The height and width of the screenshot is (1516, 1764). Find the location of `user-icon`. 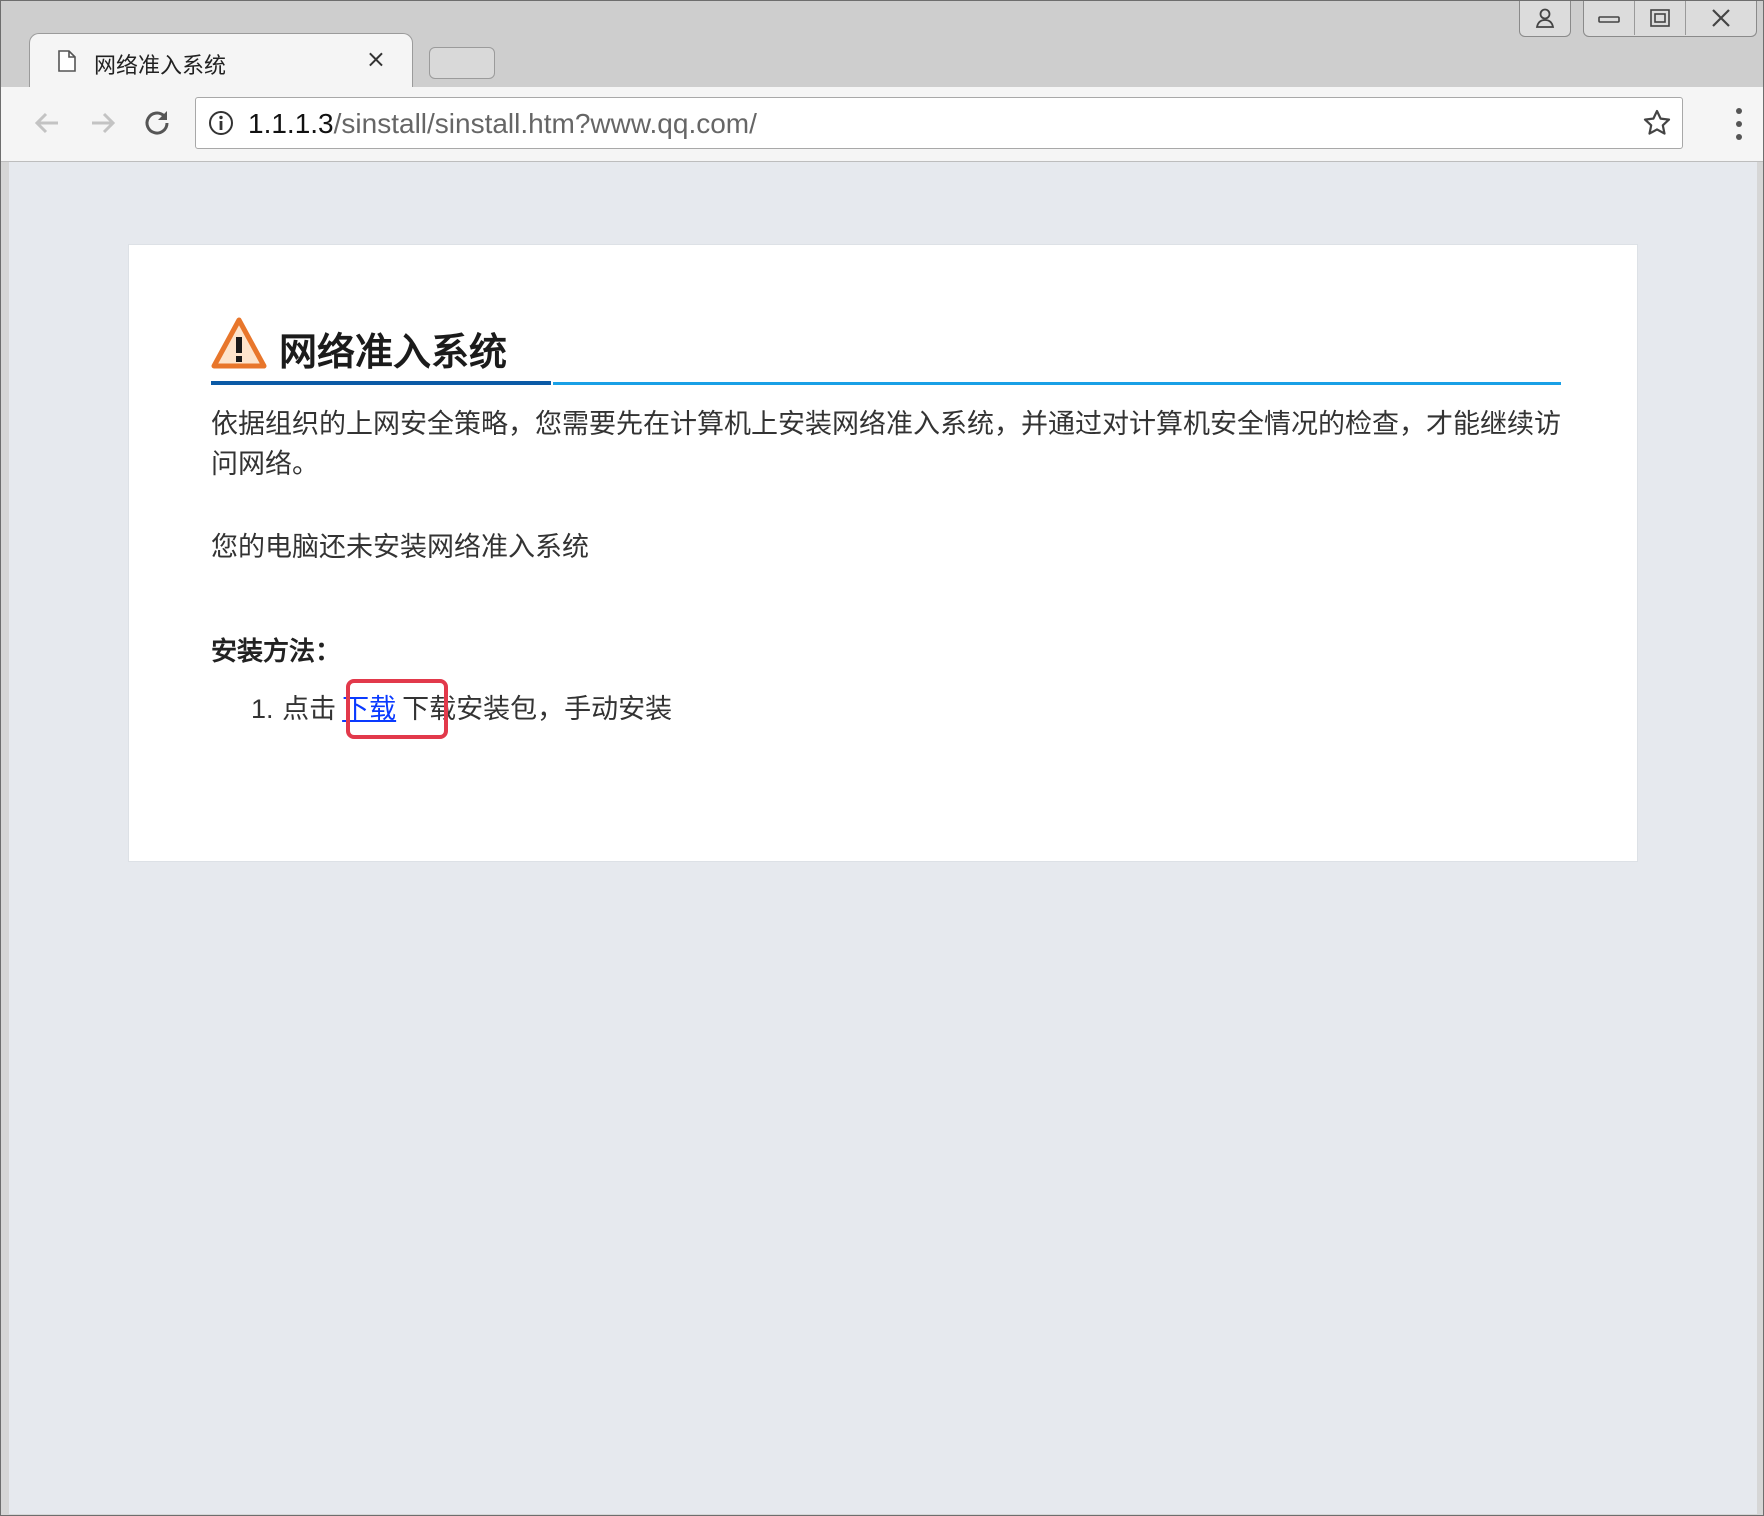

user-icon is located at coordinates (1545, 18).